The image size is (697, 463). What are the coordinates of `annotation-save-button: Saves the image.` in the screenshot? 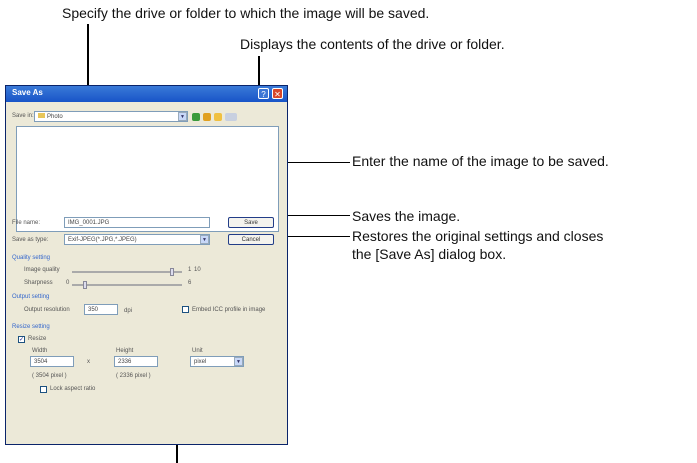 It's located at (406, 216).